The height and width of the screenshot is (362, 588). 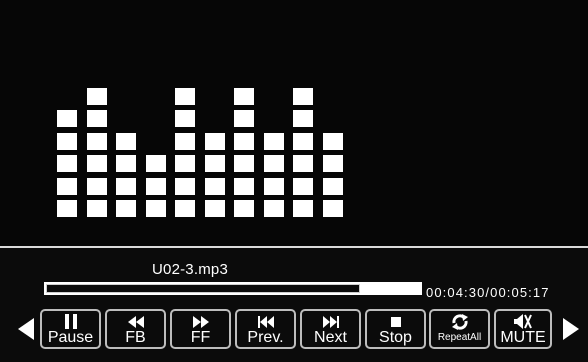 I want to click on prev-button: Prev., so click(x=265, y=329).